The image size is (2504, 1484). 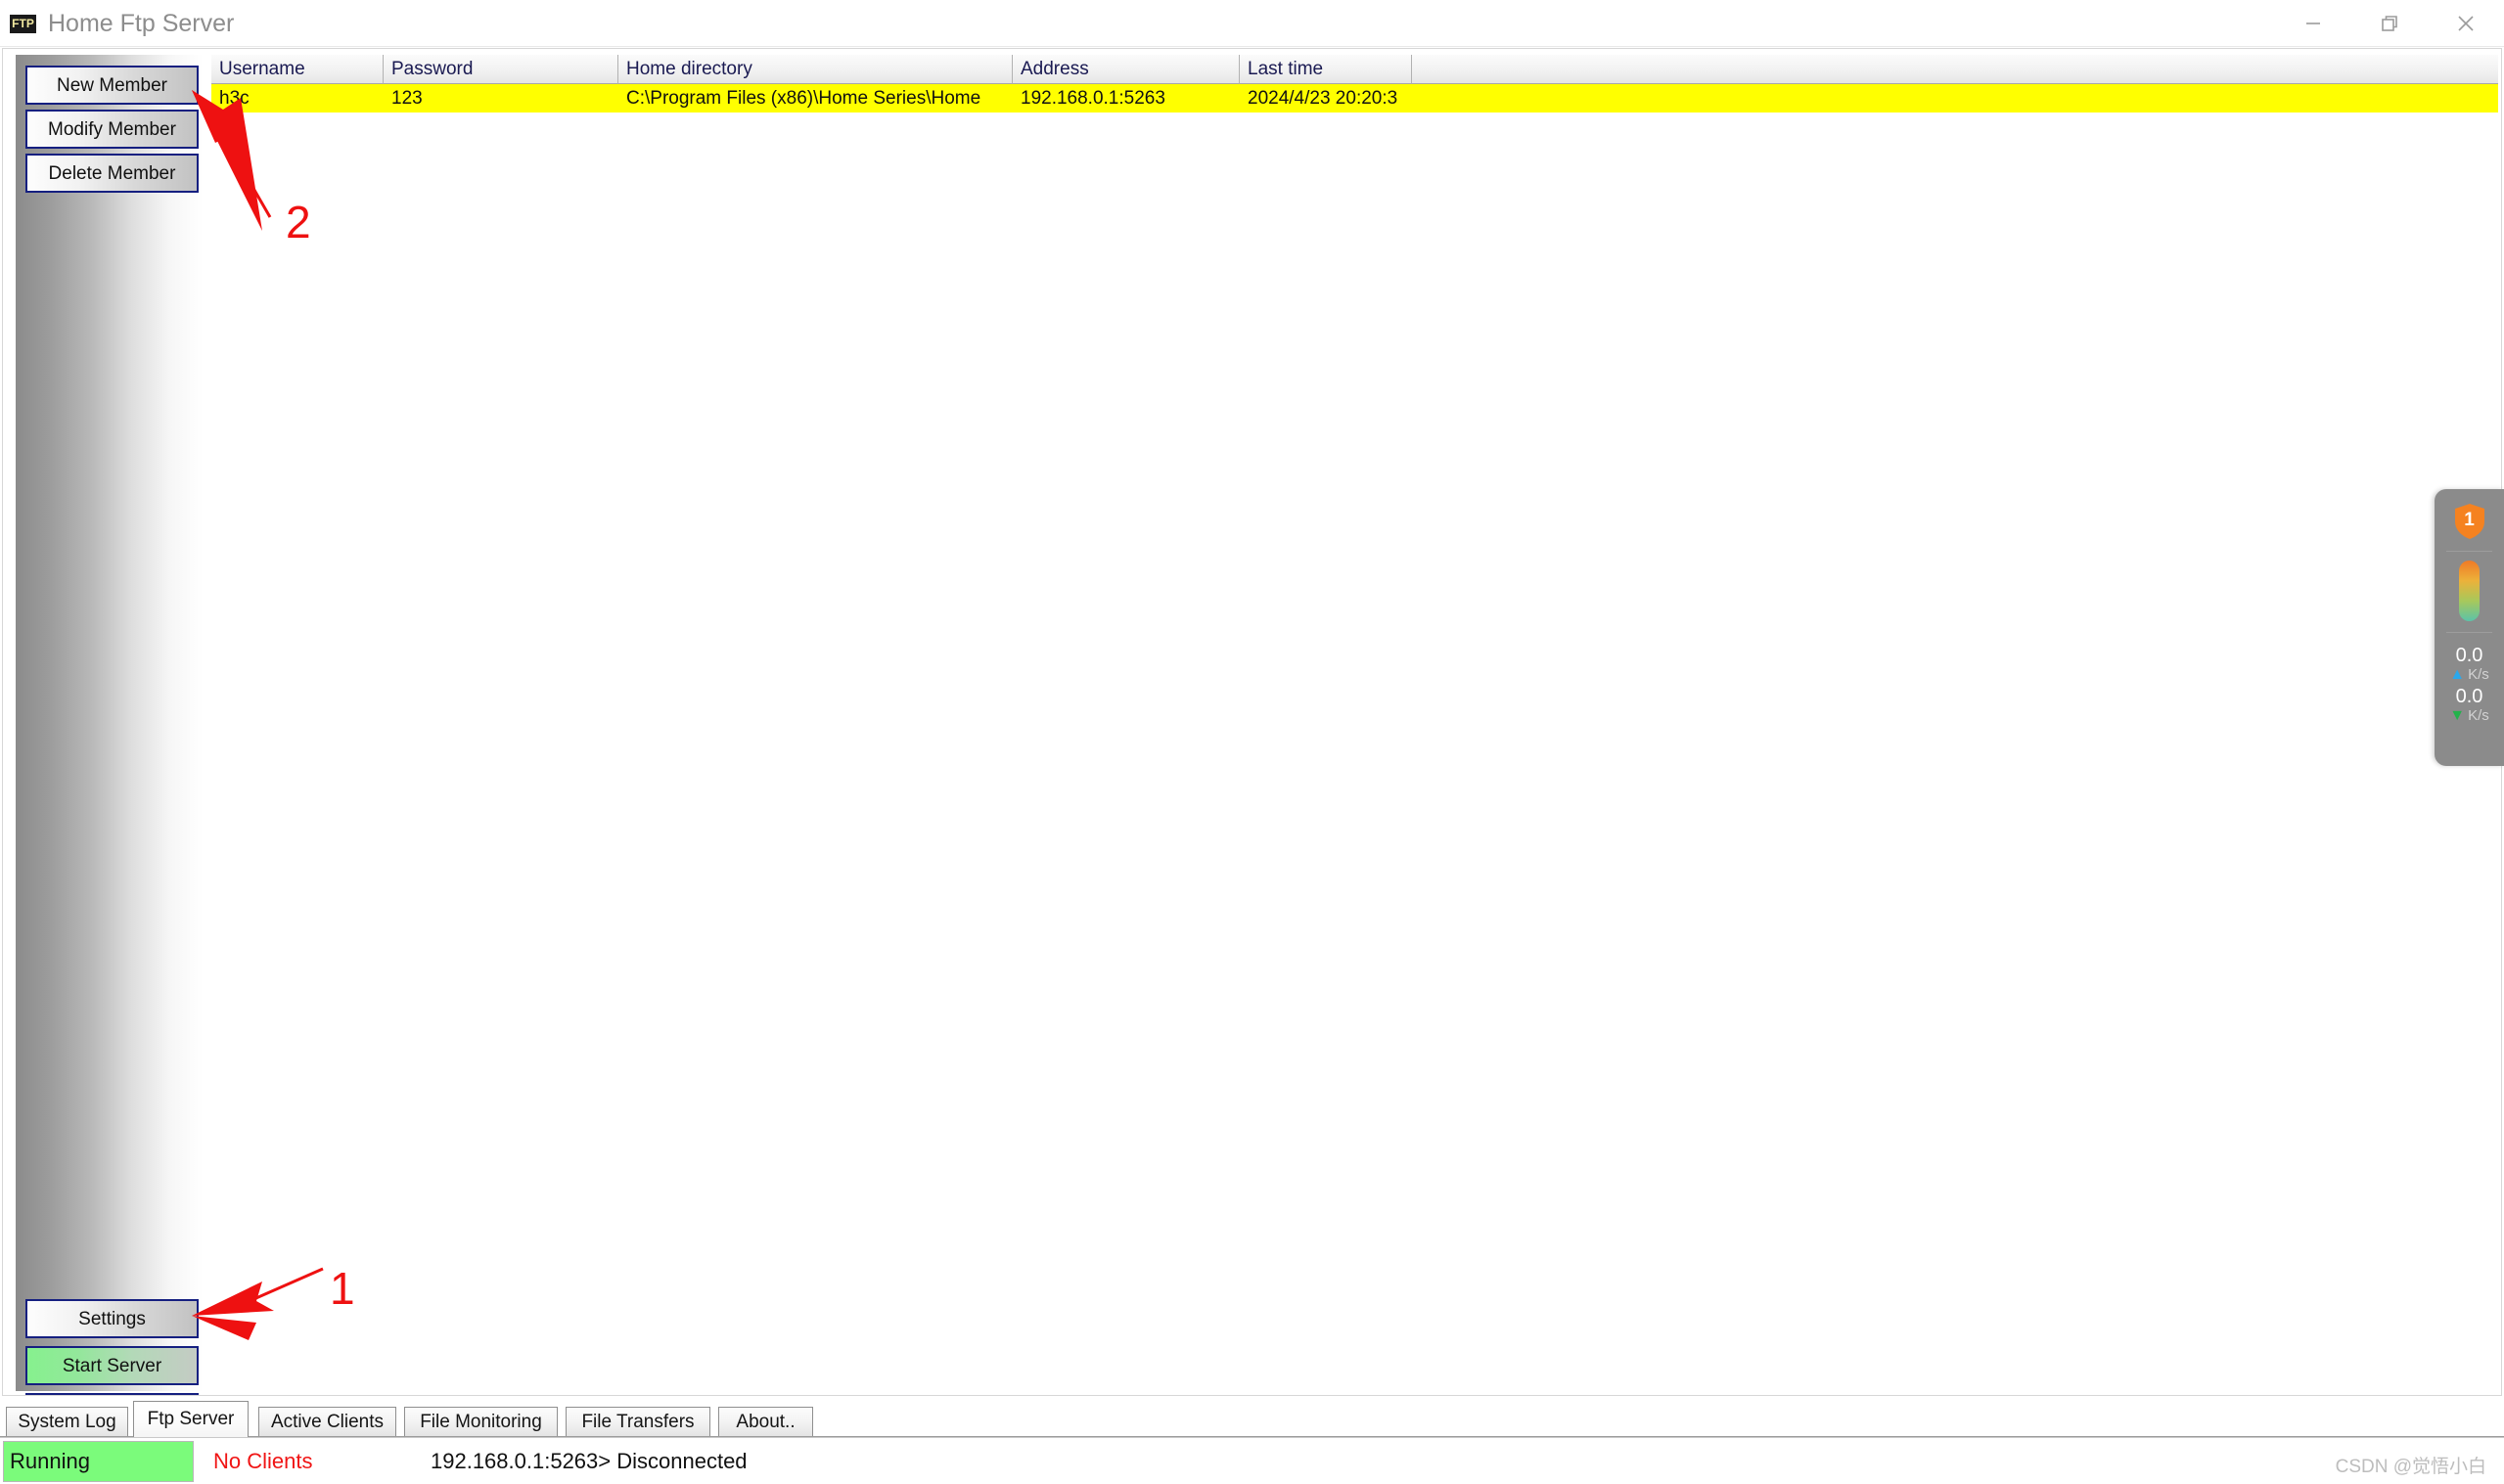 What do you see at coordinates (234, 98) in the screenshot?
I see `cell-username: h3c` at bounding box center [234, 98].